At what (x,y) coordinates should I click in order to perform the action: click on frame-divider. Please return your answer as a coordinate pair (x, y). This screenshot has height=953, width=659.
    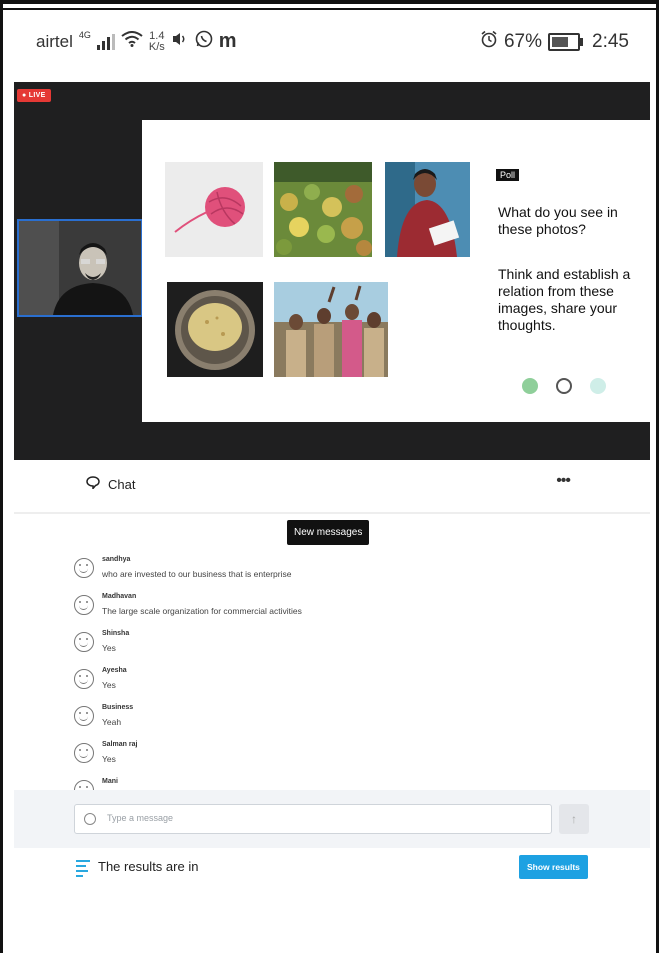
    Looking at the image, I should click on (329, 9).